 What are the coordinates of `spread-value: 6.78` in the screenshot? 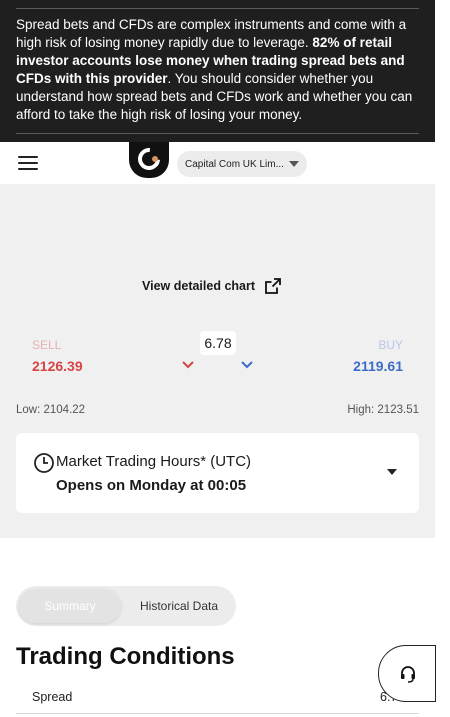 It's located at (218, 343).